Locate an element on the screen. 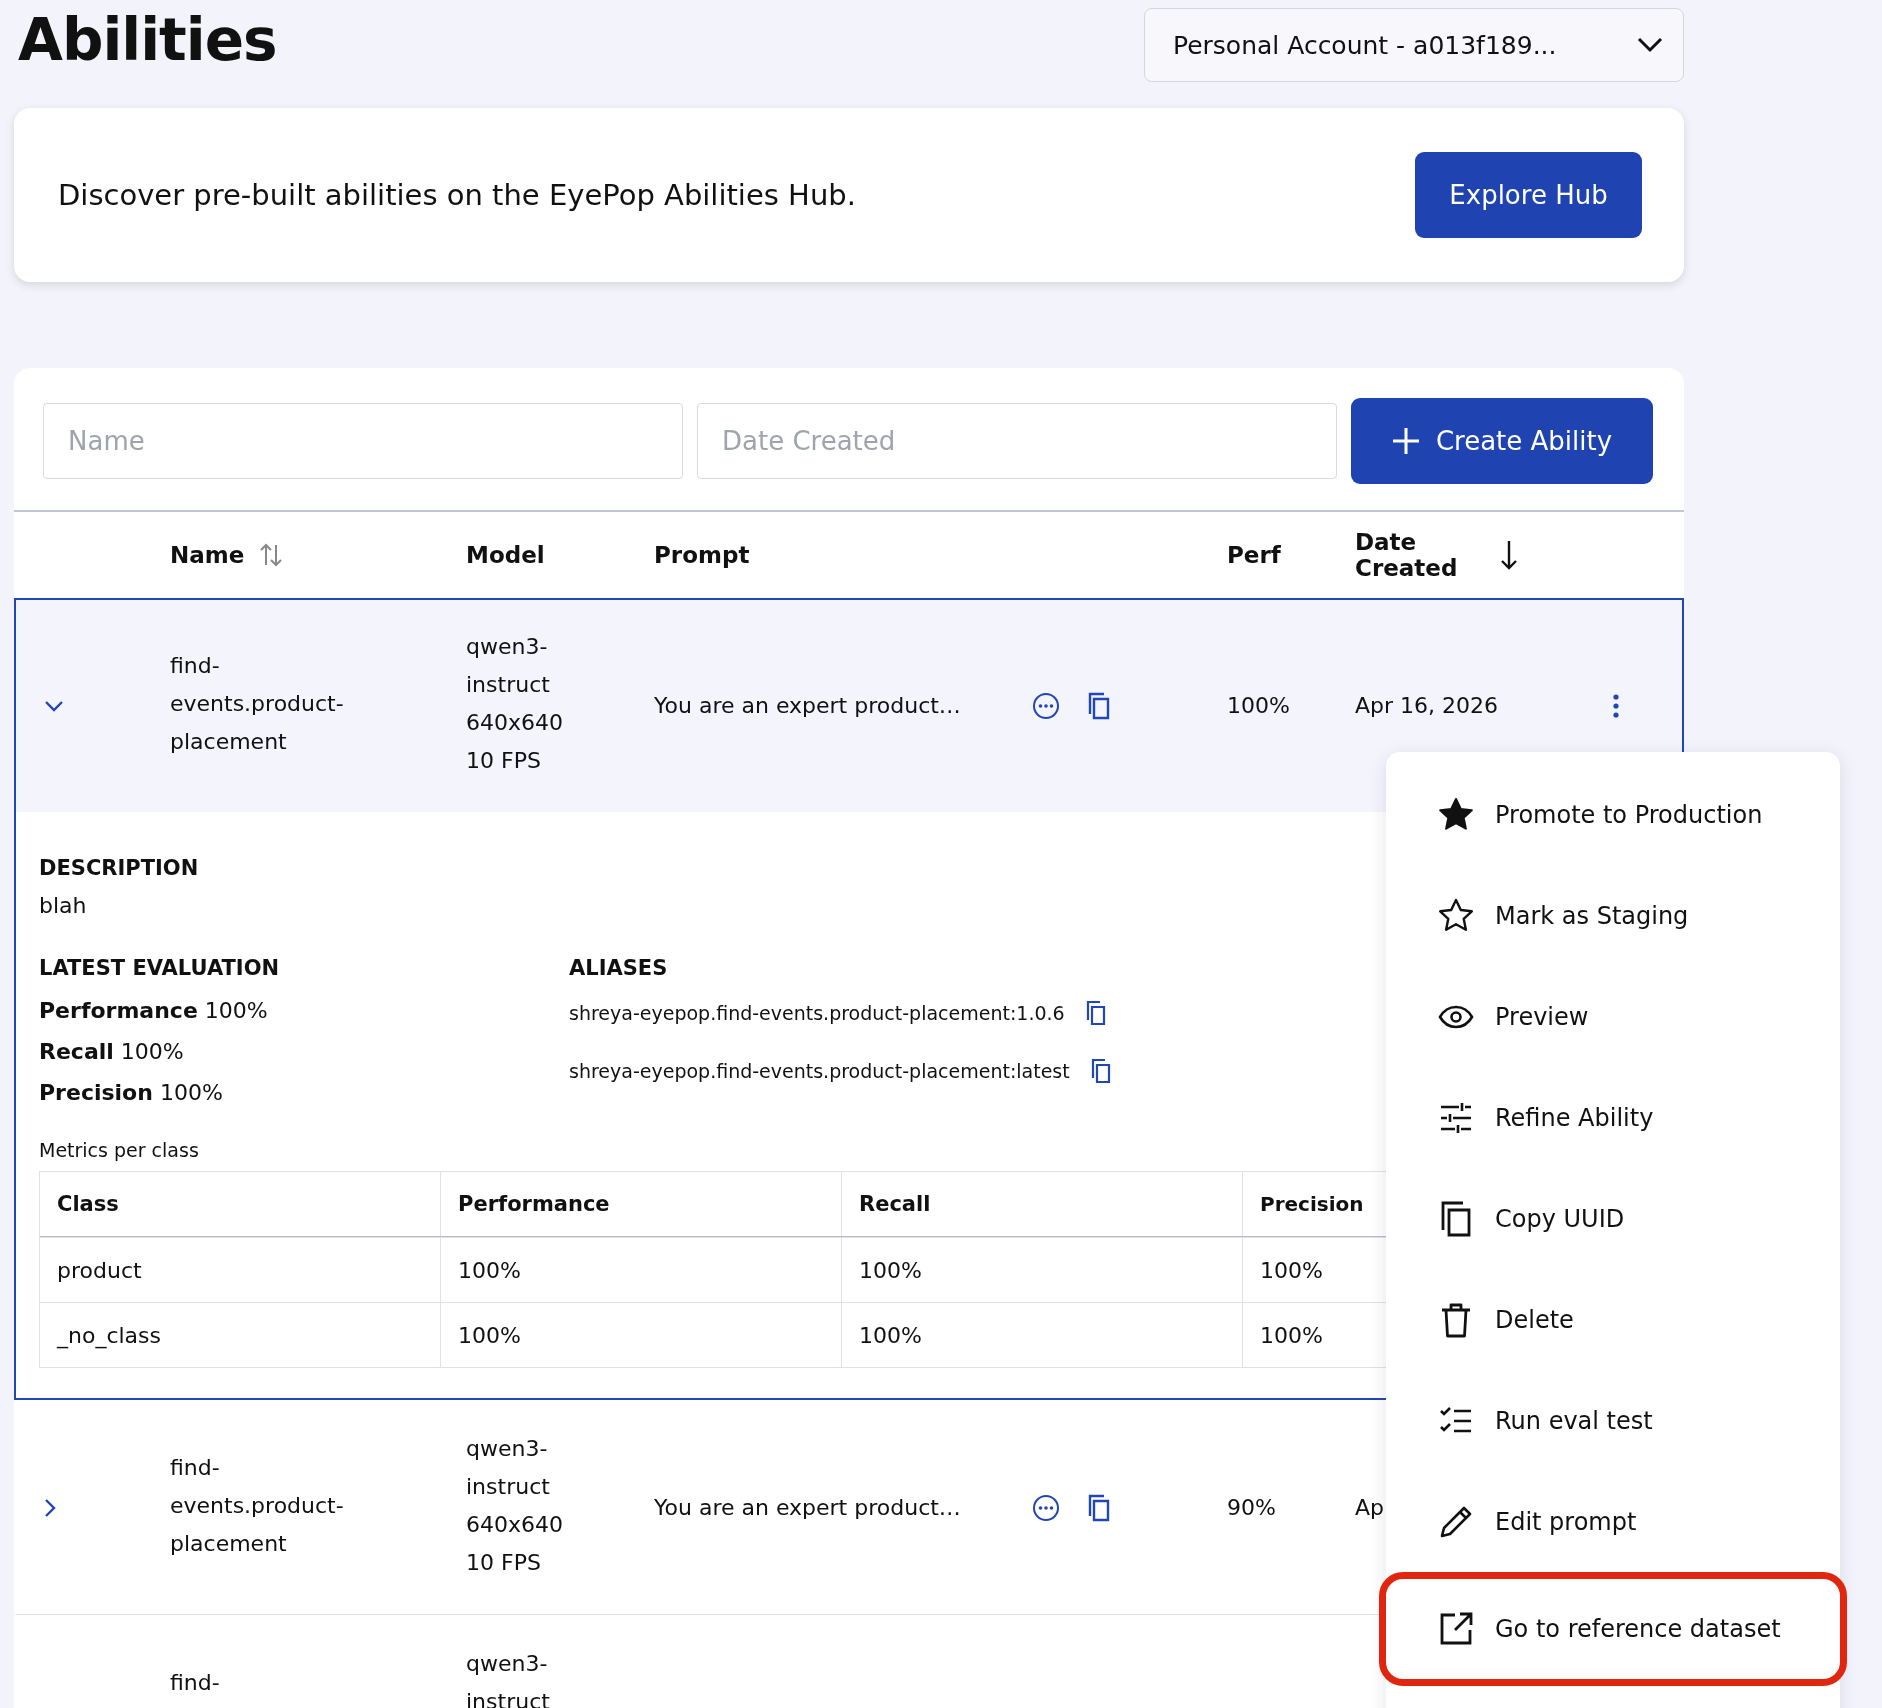  date-created: Apr 16, 2026 is located at coordinates (1427, 705).